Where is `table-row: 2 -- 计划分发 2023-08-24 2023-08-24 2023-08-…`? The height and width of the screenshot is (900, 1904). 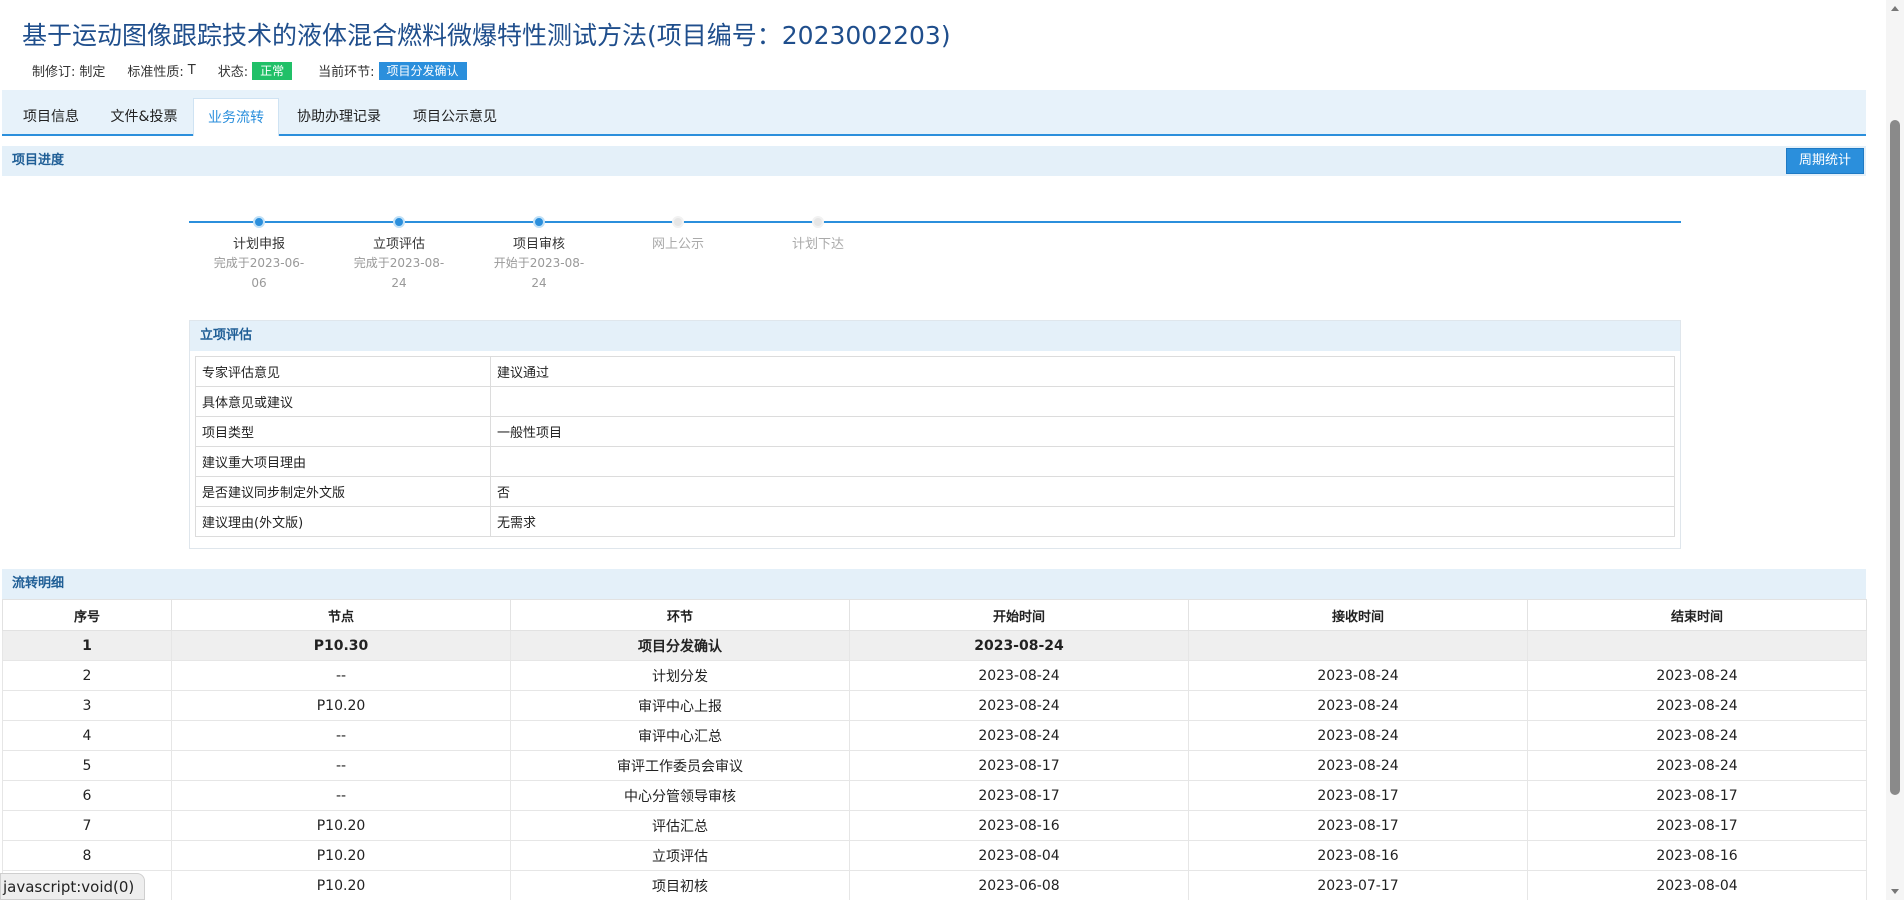 table-row: 2 -- 计划分发 2023-08-24 2023-08-24 2023-08-… is located at coordinates (934, 675).